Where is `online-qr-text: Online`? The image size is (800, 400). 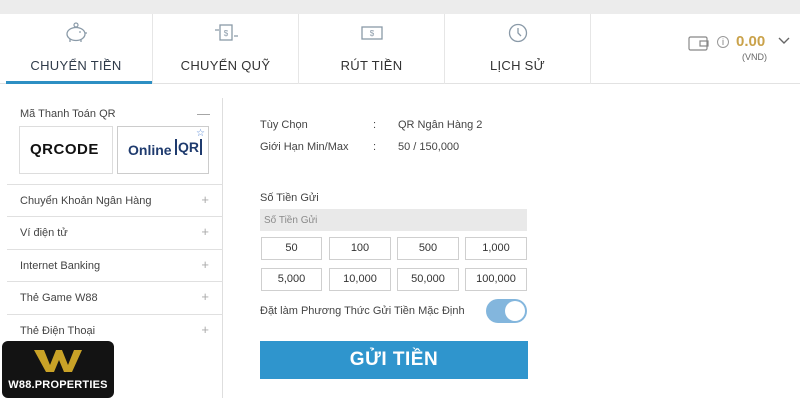 online-qr-text: Online is located at coordinates (150, 150).